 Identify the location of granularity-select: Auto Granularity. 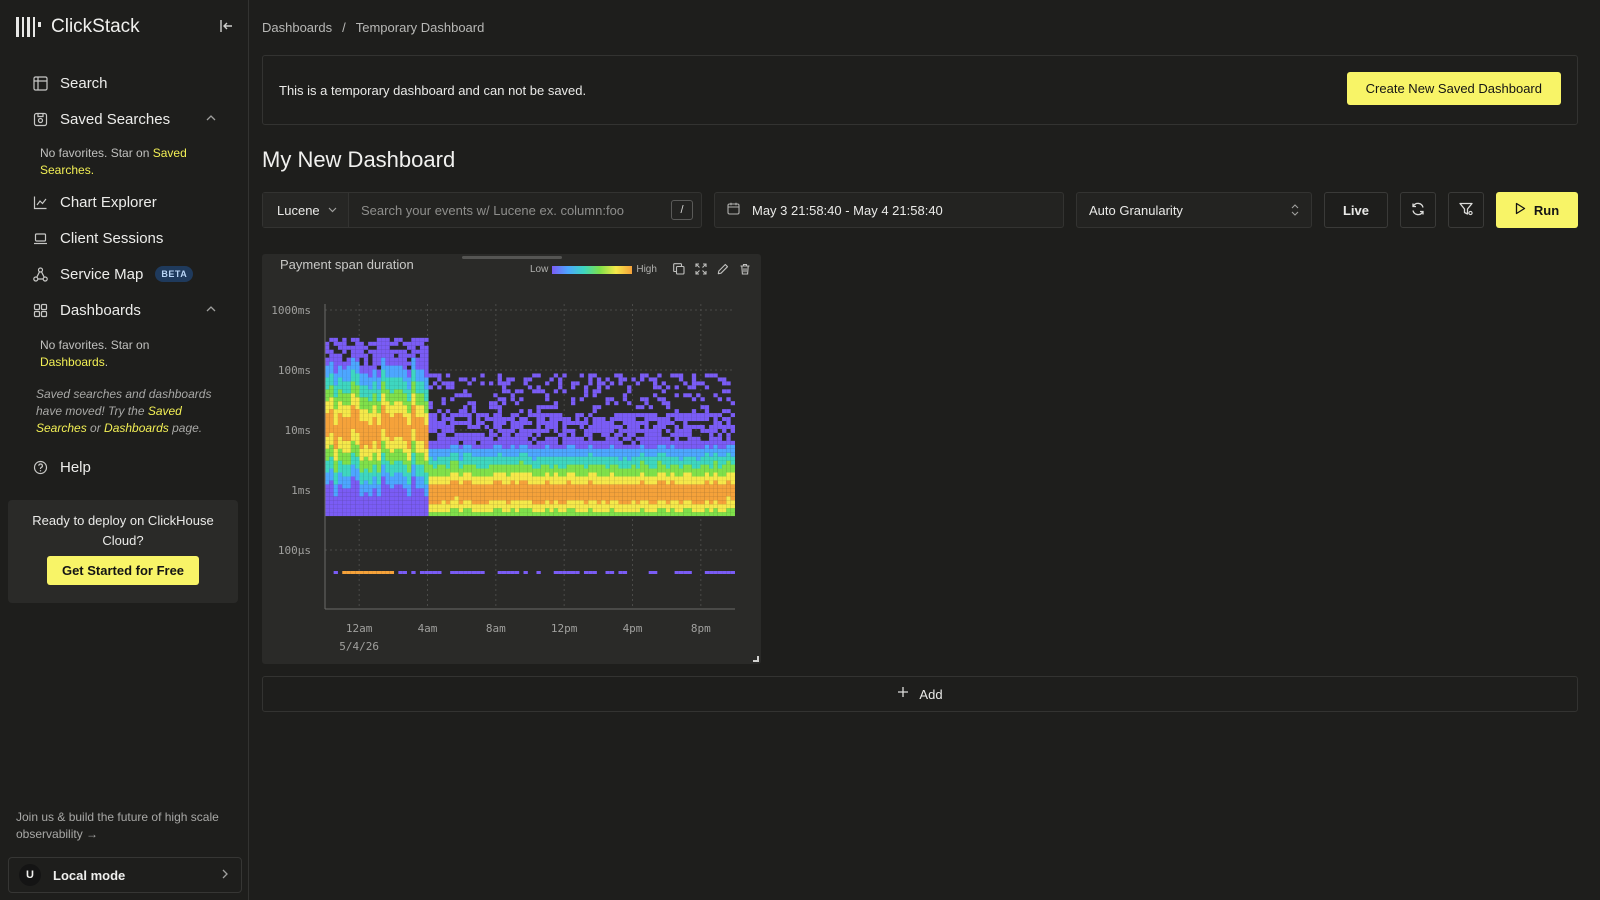
(1194, 210).